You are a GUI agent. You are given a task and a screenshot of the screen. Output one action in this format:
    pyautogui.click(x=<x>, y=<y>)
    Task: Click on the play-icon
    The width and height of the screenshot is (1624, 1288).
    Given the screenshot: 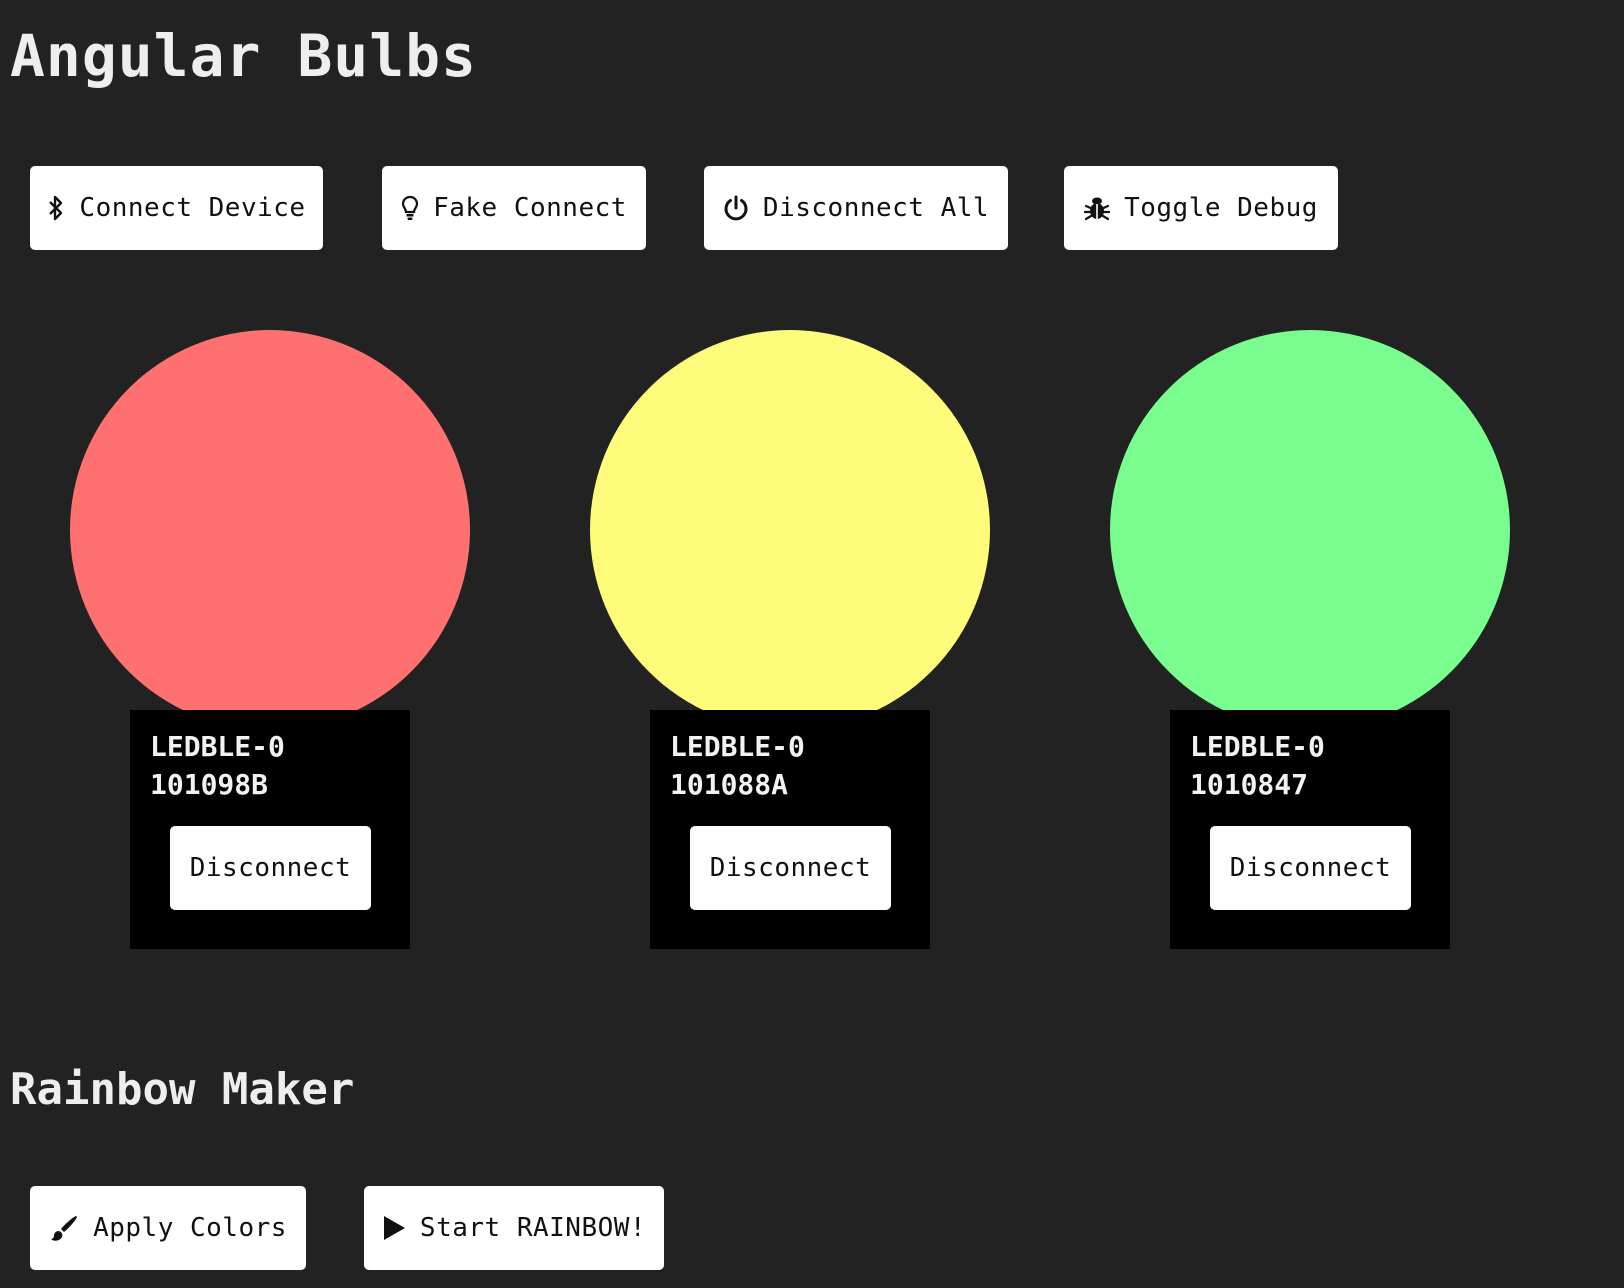 What is the action you would take?
    pyautogui.click(x=394, y=1228)
    